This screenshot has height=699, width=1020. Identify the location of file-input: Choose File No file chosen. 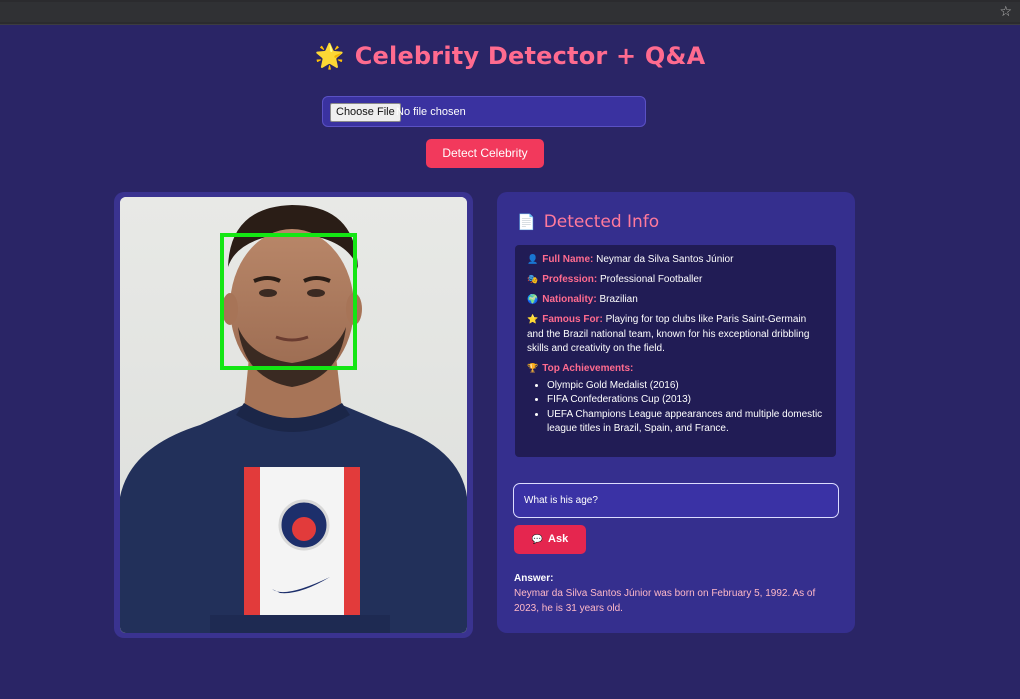
(484, 111).